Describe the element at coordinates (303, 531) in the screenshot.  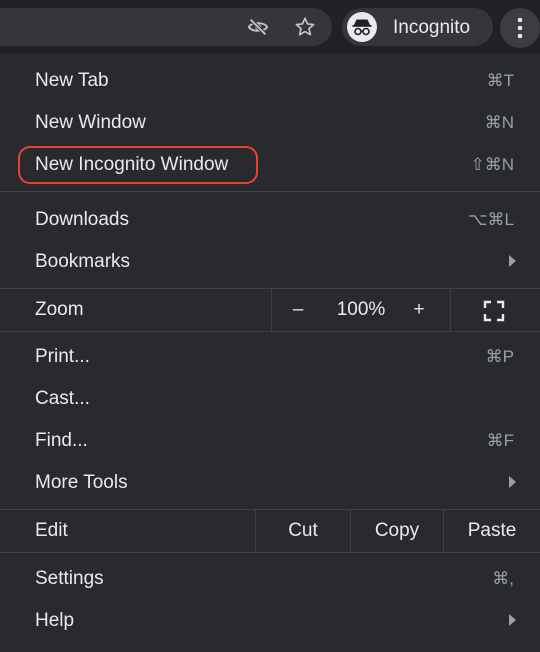
I see `cut-button: Cut` at that location.